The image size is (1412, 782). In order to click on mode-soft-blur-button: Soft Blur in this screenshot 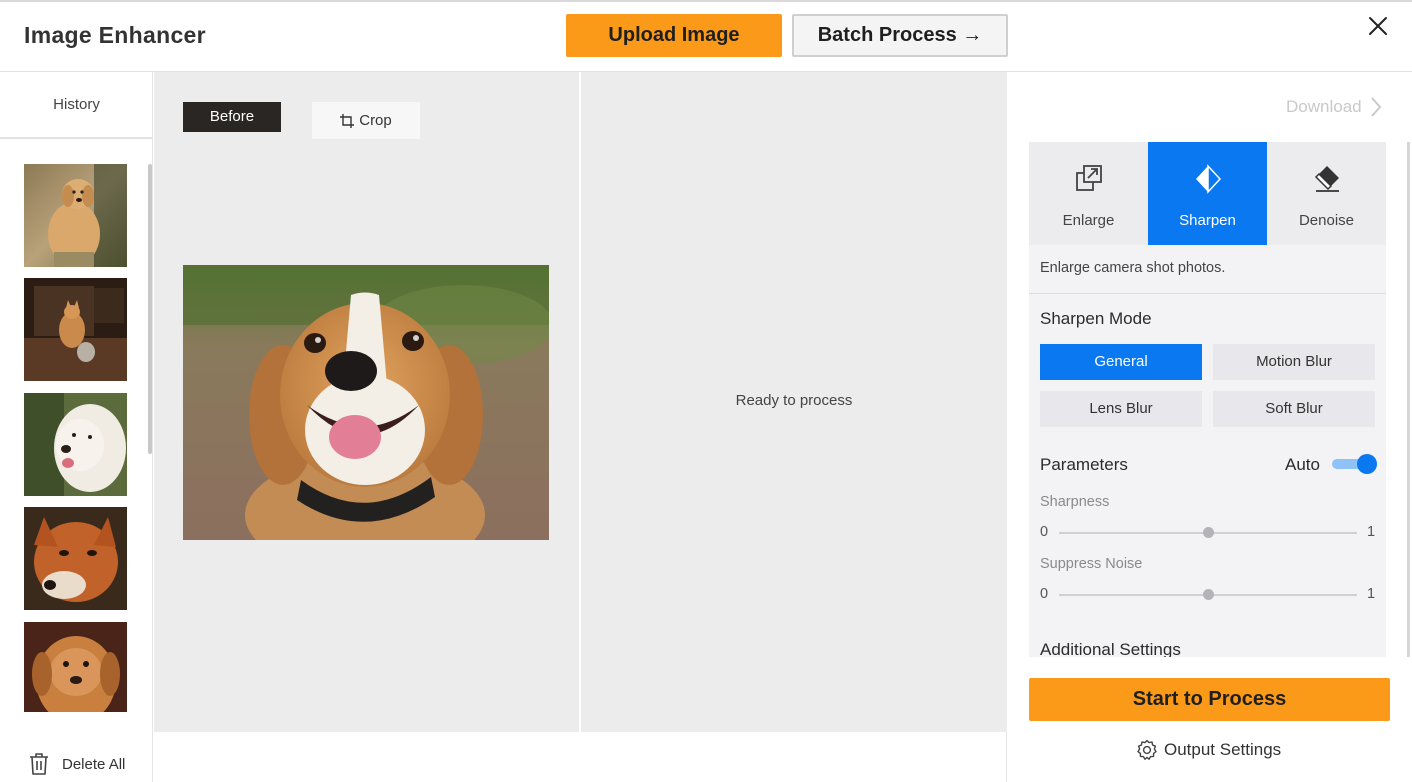, I will do `click(1294, 409)`.